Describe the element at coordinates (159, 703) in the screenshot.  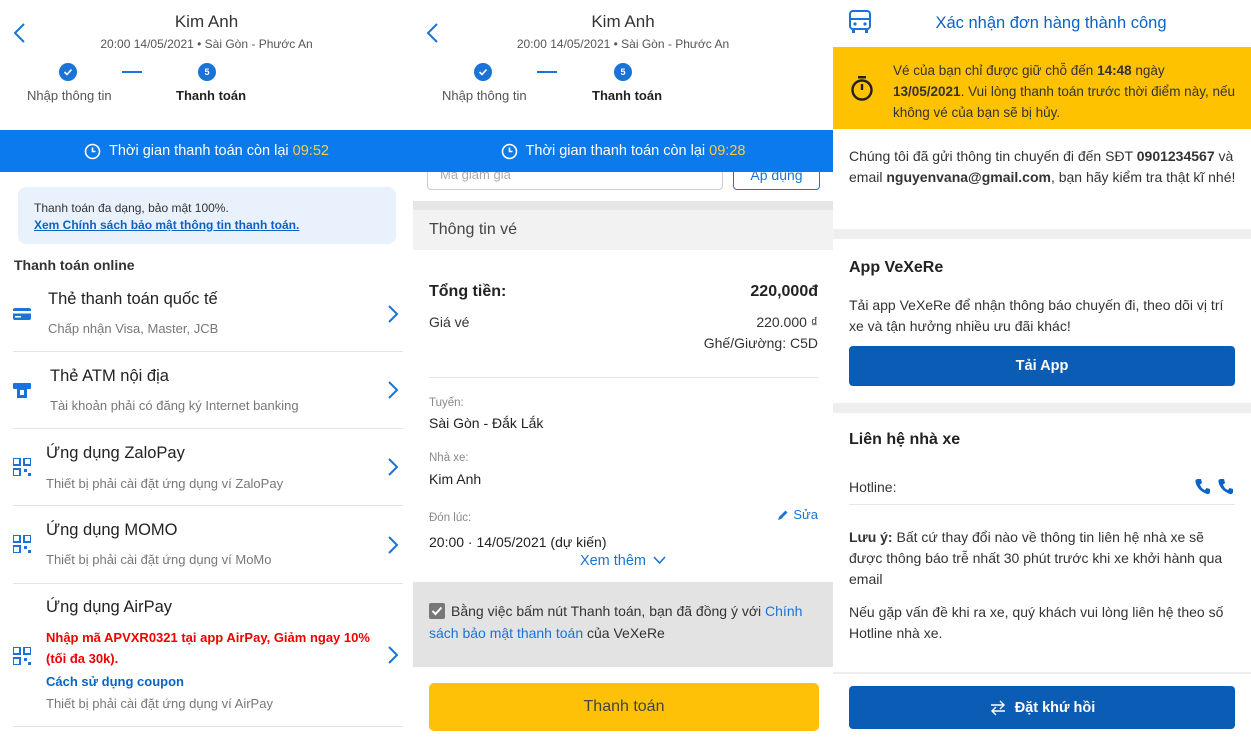
I see `method-desc: Thiết bị phải cài đặt ứng dụng ví AirPay` at that location.